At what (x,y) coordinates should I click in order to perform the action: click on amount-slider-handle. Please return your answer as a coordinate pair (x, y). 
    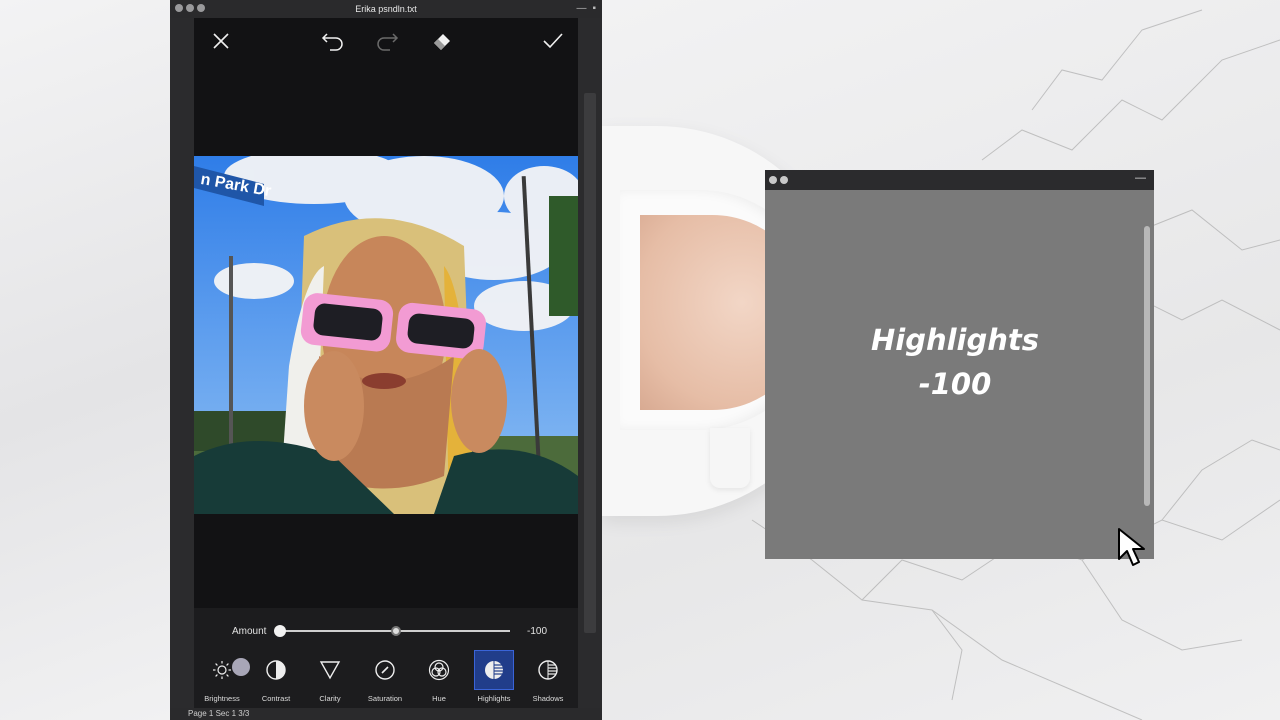
    Looking at the image, I should click on (280, 631).